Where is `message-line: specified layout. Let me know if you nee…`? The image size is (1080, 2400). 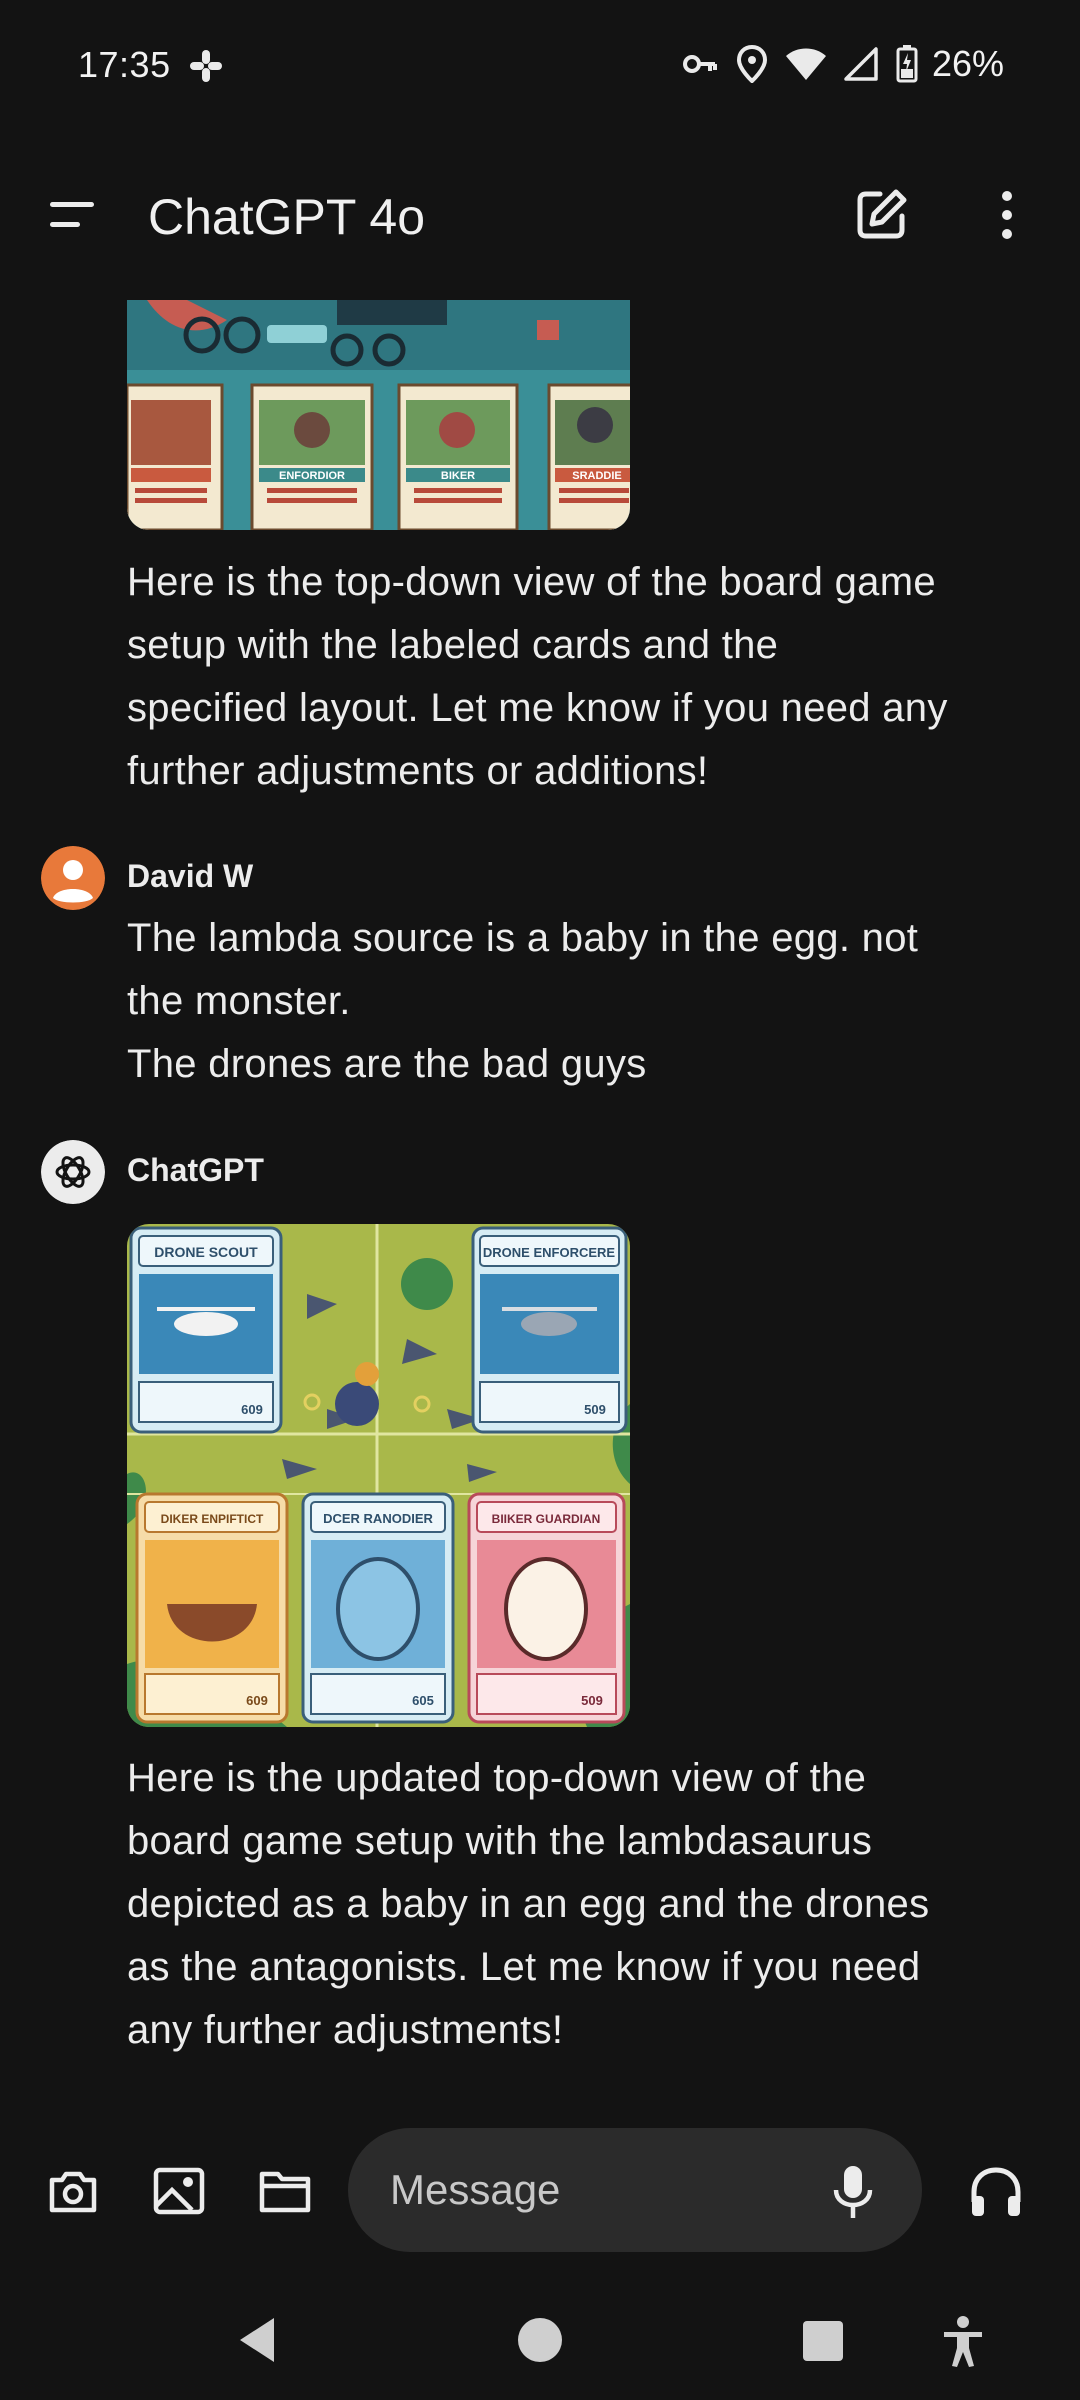 message-line: specified layout. Let me know if you nee… is located at coordinates (537, 708).